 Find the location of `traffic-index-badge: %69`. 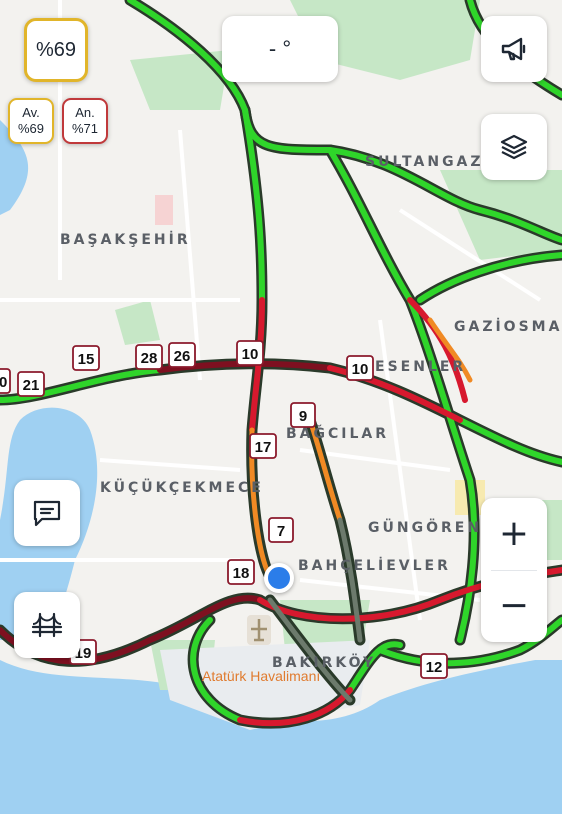

traffic-index-badge: %69 is located at coordinates (56, 50).